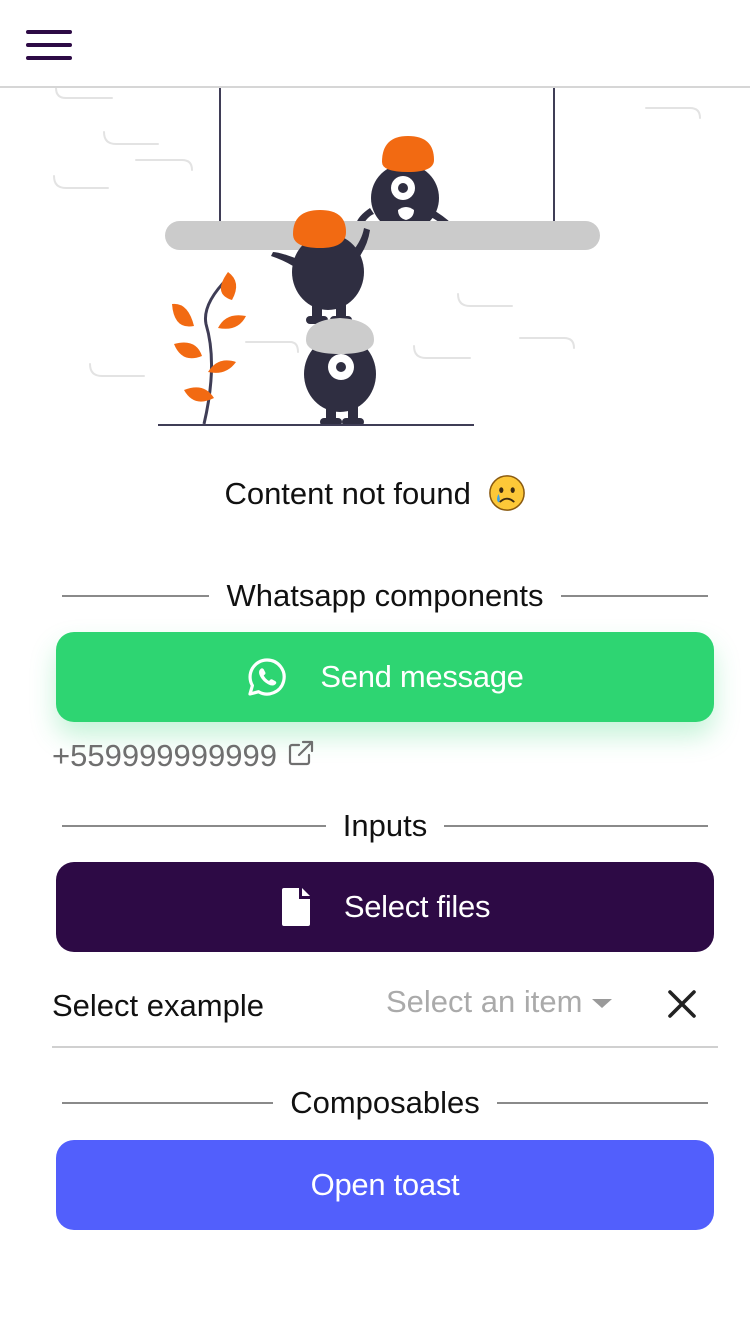 This screenshot has width=750, height=1334. I want to click on crying-face-emoji, so click(506, 492).